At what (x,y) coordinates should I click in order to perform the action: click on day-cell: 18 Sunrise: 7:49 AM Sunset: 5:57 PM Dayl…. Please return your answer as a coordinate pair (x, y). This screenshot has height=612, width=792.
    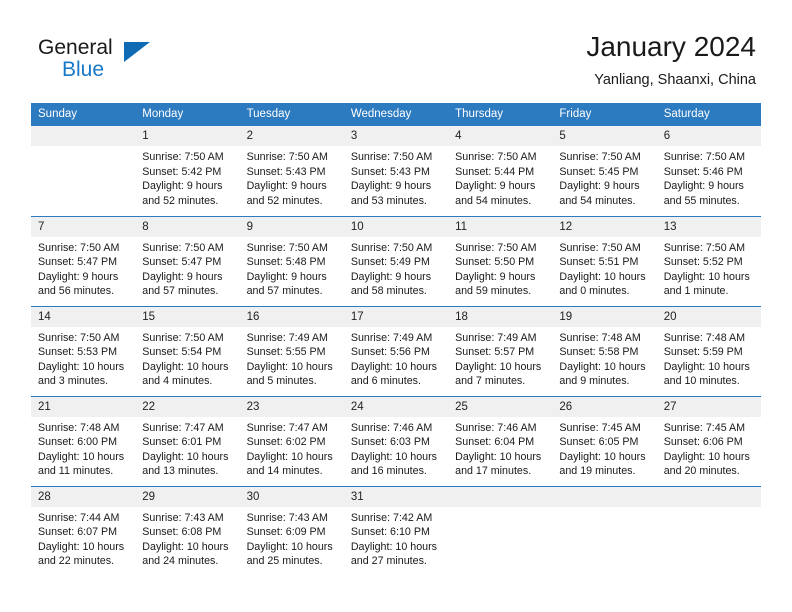
    Looking at the image, I should click on (500, 350).